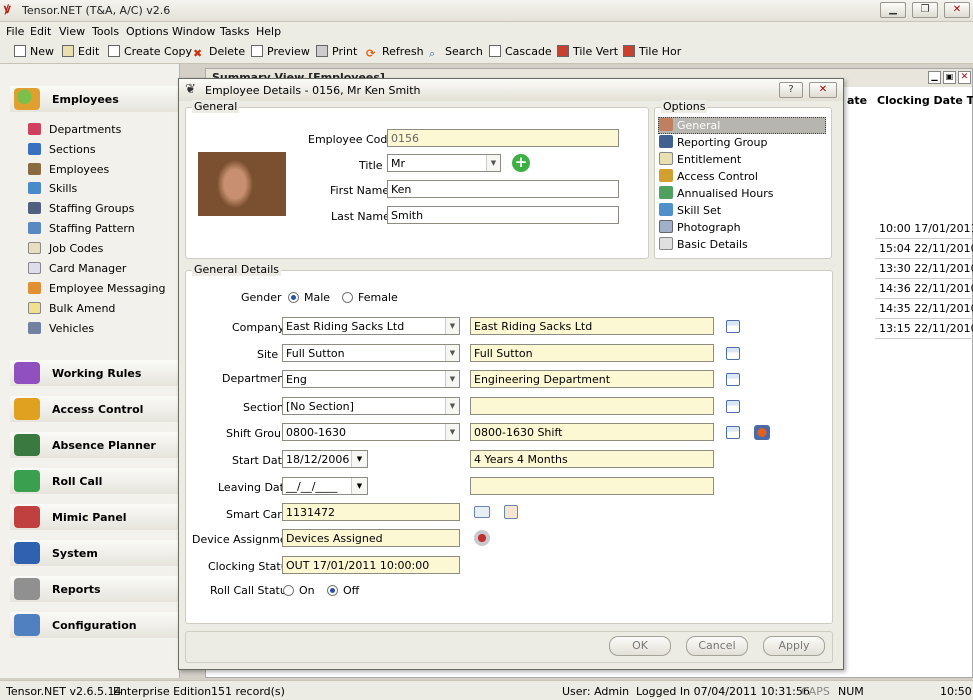 This screenshot has height=700, width=973. Describe the element at coordinates (482, 538) in the screenshot. I see `device-assignment-icon` at that location.